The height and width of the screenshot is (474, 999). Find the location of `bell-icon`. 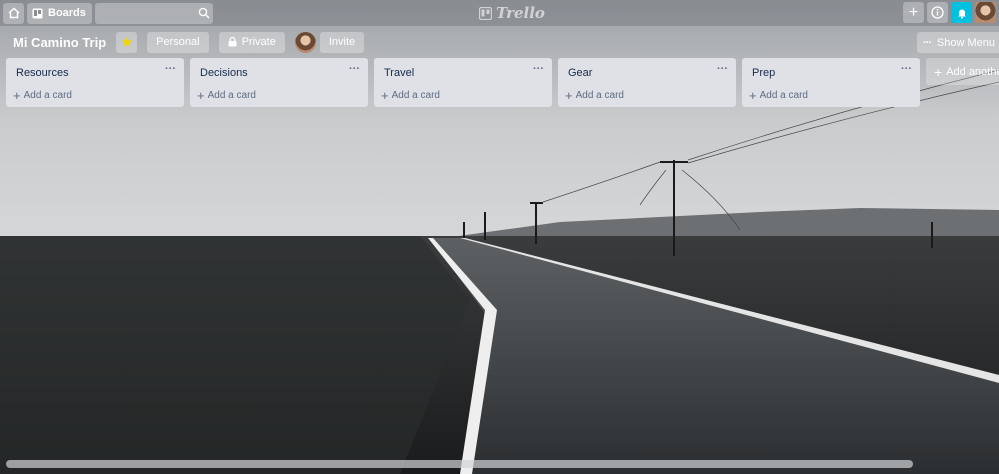

bell-icon is located at coordinates (961, 14).